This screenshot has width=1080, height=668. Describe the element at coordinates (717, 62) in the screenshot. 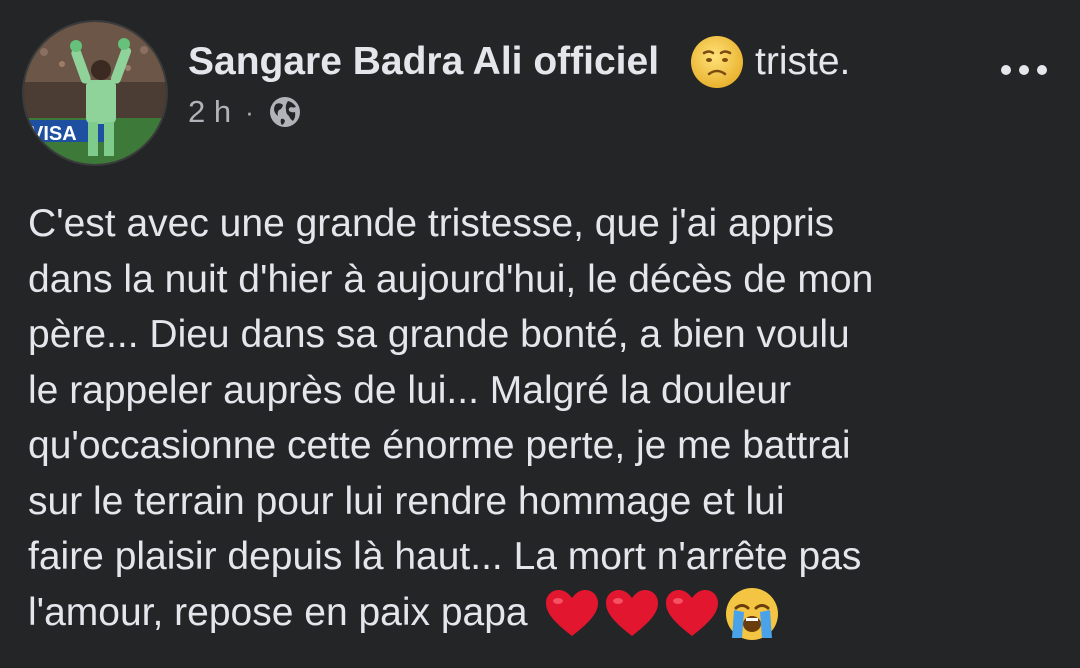

I see `sad-face-emoji-icon` at that location.